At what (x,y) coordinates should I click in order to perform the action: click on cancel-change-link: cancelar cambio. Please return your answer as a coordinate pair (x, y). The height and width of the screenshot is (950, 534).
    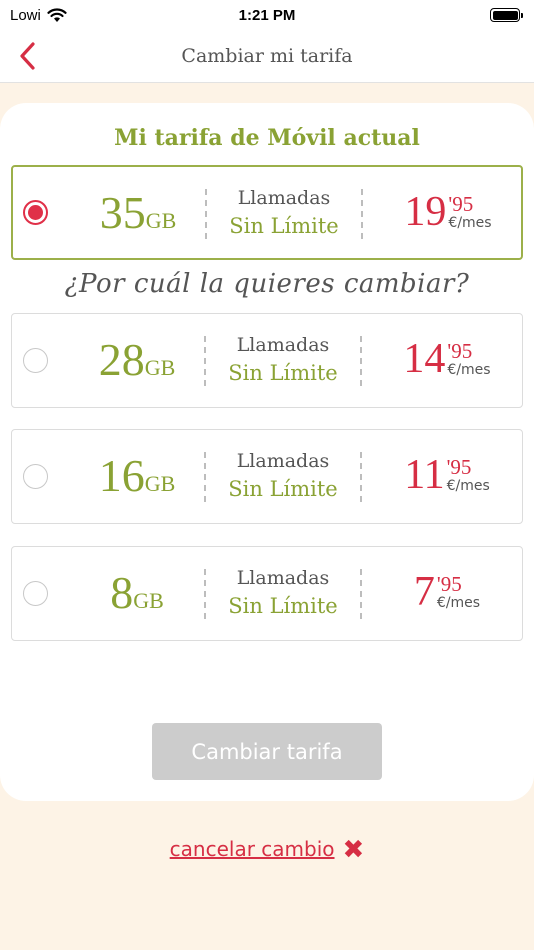
    Looking at the image, I should click on (252, 849).